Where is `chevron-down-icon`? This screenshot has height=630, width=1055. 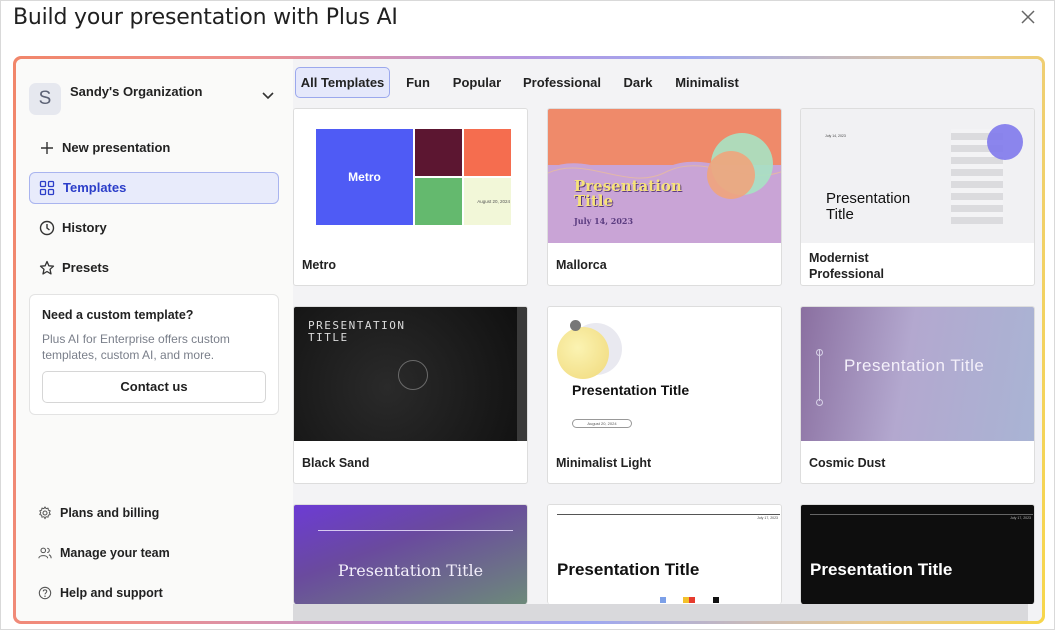 chevron-down-icon is located at coordinates (268, 96).